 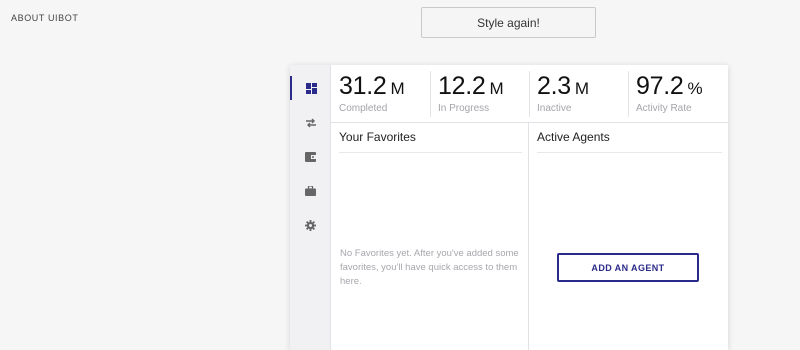 I want to click on stat-unit: %, so click(x=695, y=88).